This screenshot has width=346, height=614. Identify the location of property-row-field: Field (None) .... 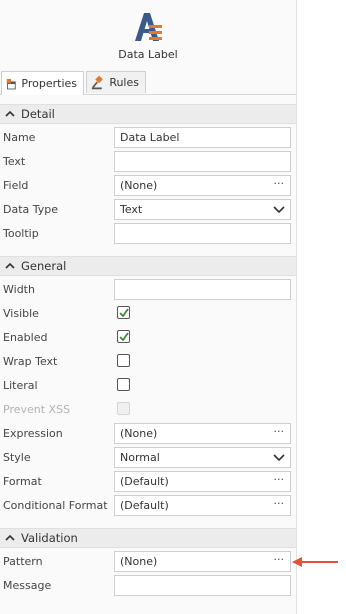
(148, 186).